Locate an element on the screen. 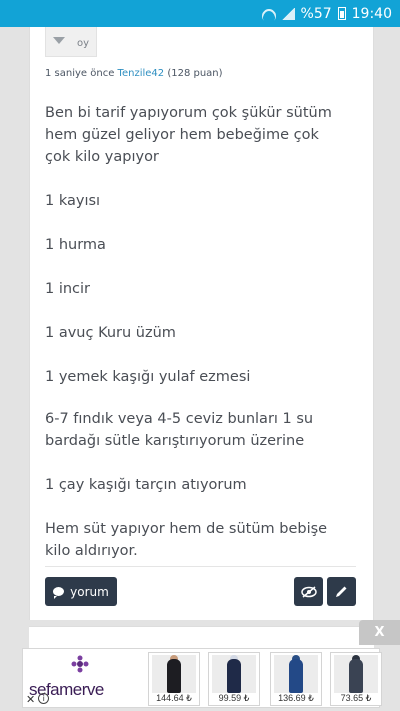 Image resolution: width=400 pixels, height=711 pixels. comment-button-label: yorum is located at coordinates (89, 591).